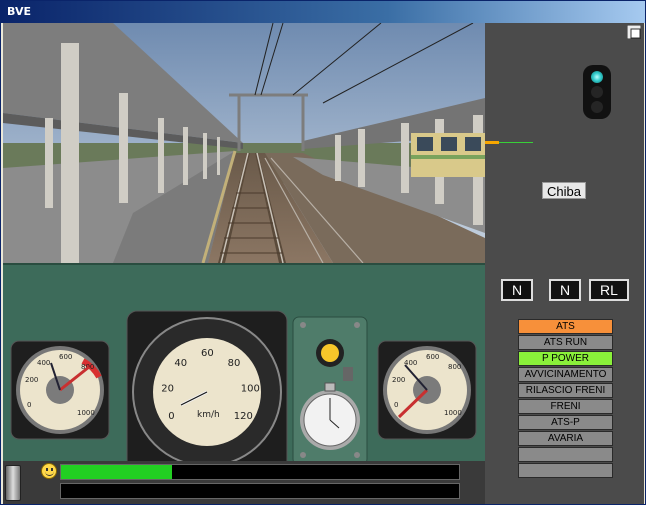 This screenshot has width=646, height=505. I want to click on signal-icon, so click(597, 92).